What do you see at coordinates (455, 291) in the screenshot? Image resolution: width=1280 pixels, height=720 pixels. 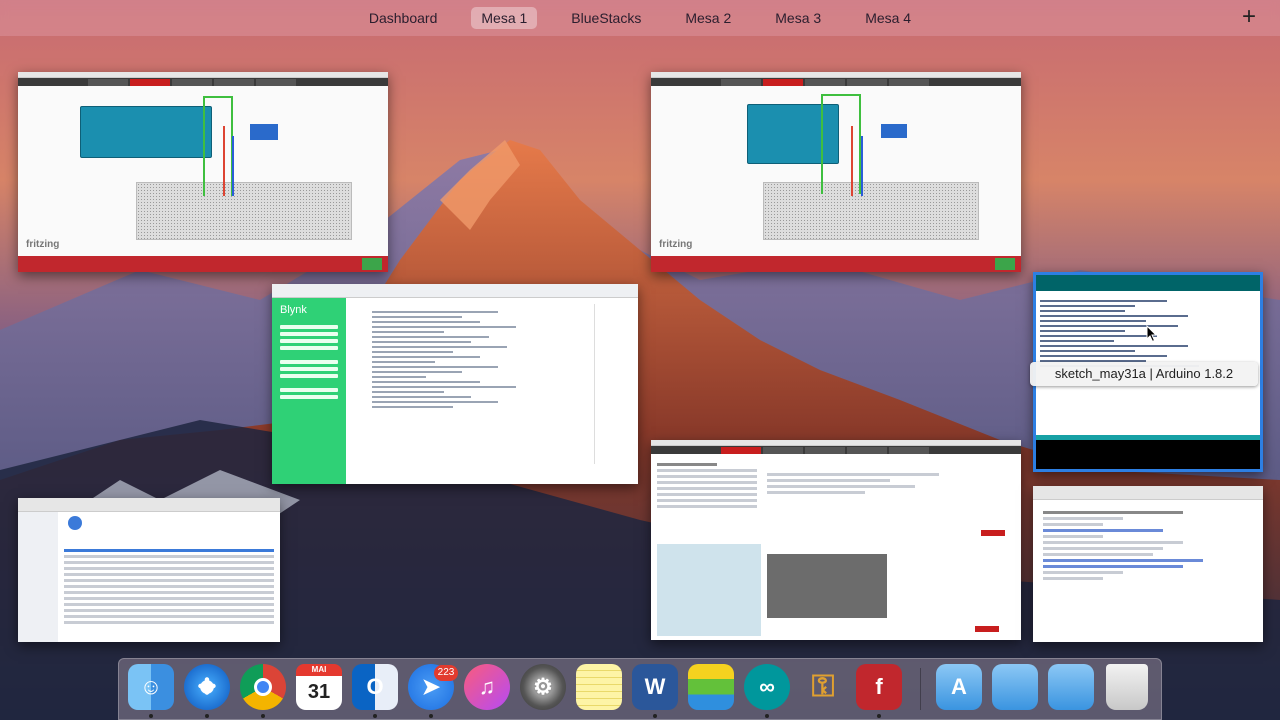 I see `browser-toolbar` at bounding box center [455, 291].